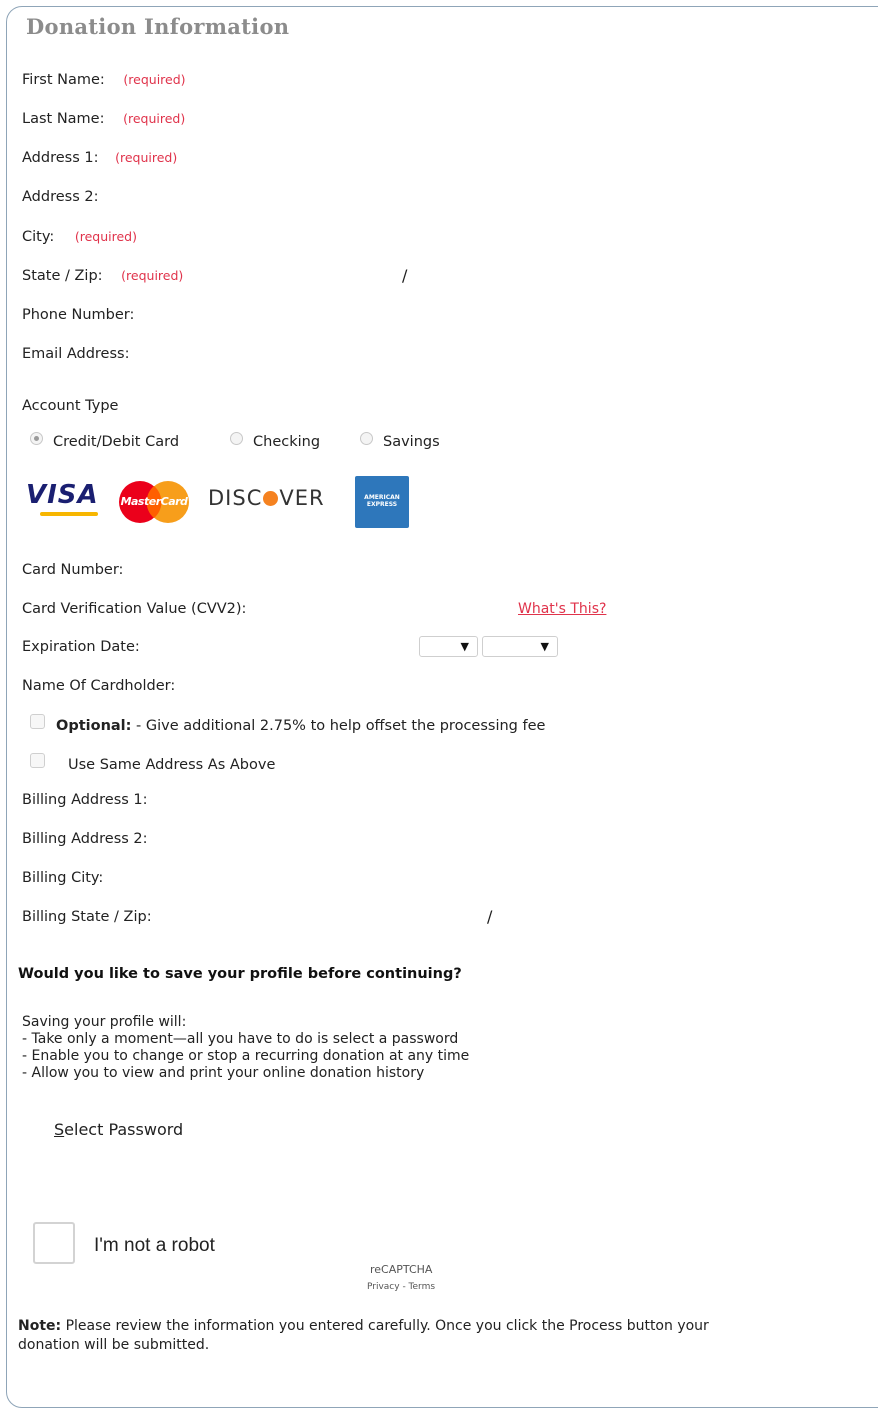  I want to click on save-profile-intro: Saving your profile will:, so click(104, 1022).